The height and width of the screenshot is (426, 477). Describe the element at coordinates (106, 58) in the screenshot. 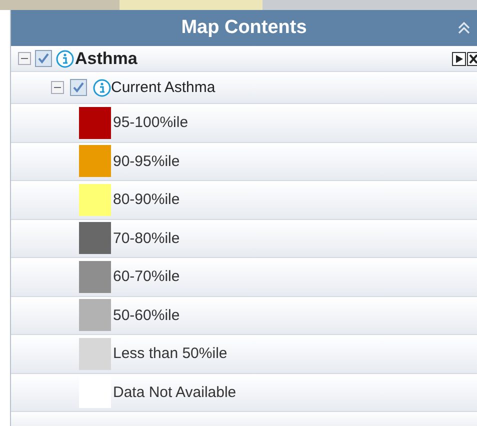

I see `layer-name: Asthma` at that location.